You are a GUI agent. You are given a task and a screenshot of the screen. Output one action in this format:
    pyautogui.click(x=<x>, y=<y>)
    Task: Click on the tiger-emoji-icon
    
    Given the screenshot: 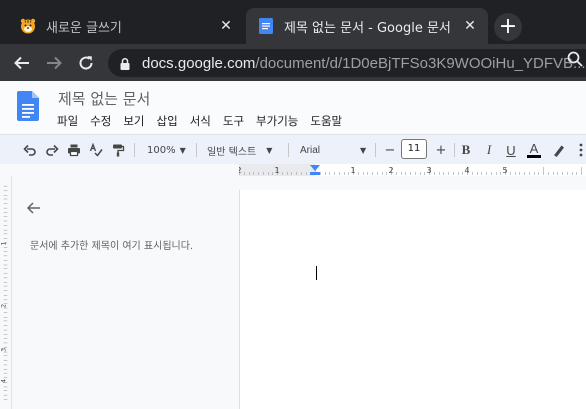 What is the action you would take?
    pyautogui.click(x=28, y=26)
    